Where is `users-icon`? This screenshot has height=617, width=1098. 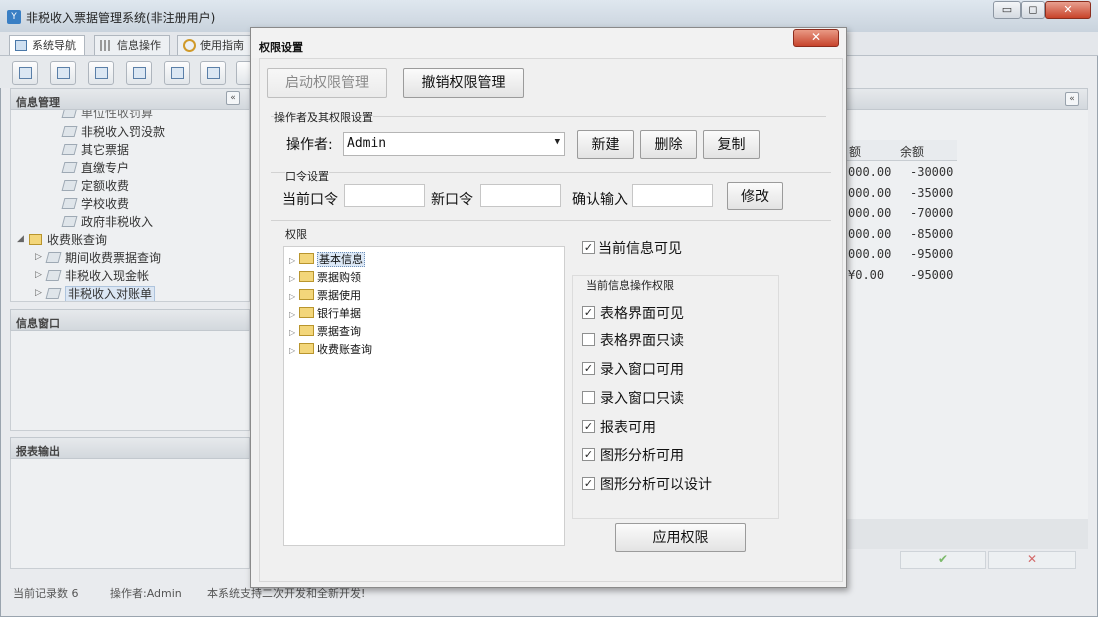 users-icon is located at coordinates (139, 73).